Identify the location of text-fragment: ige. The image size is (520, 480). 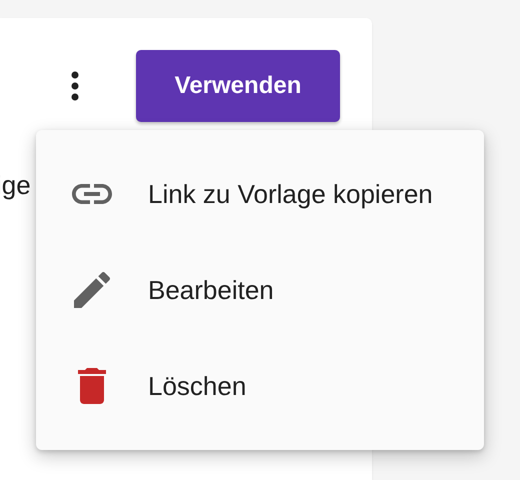
(15, 185).